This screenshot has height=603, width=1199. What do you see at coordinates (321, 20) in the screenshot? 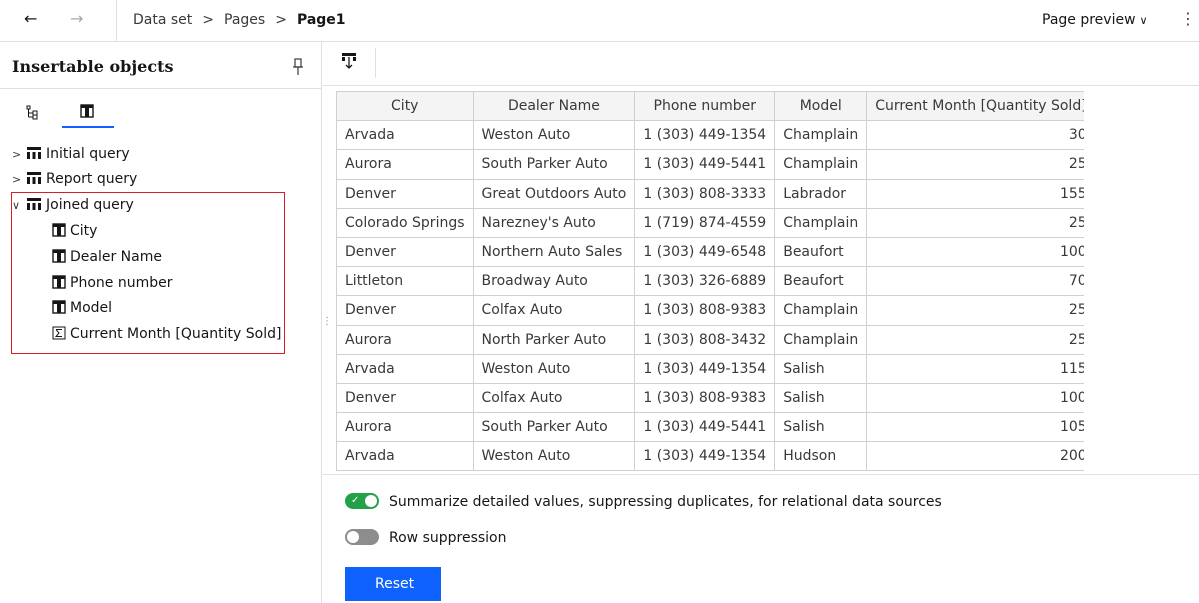
I see `breadcrumb-current-page: Page1` at bounding box center [321, 20].